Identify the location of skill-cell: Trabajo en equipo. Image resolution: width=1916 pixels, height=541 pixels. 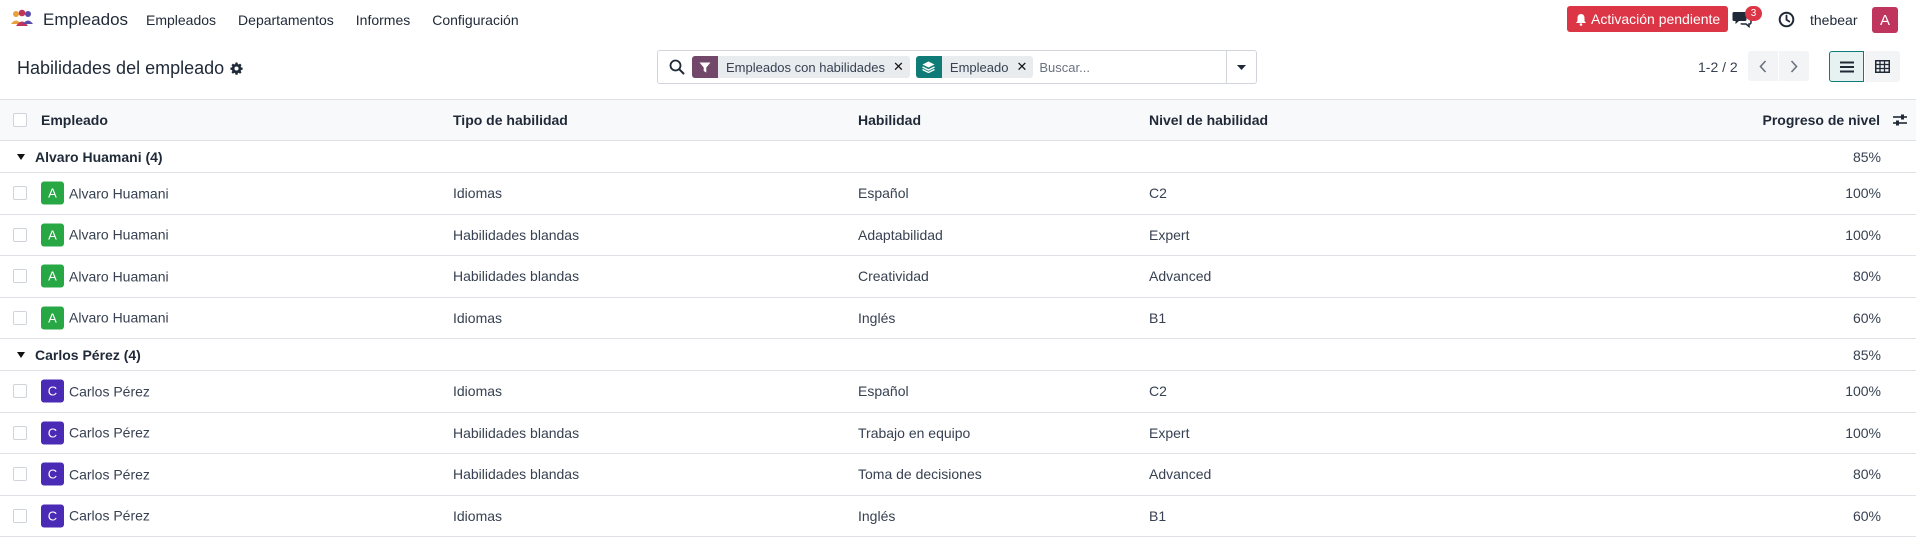
(914, 432).